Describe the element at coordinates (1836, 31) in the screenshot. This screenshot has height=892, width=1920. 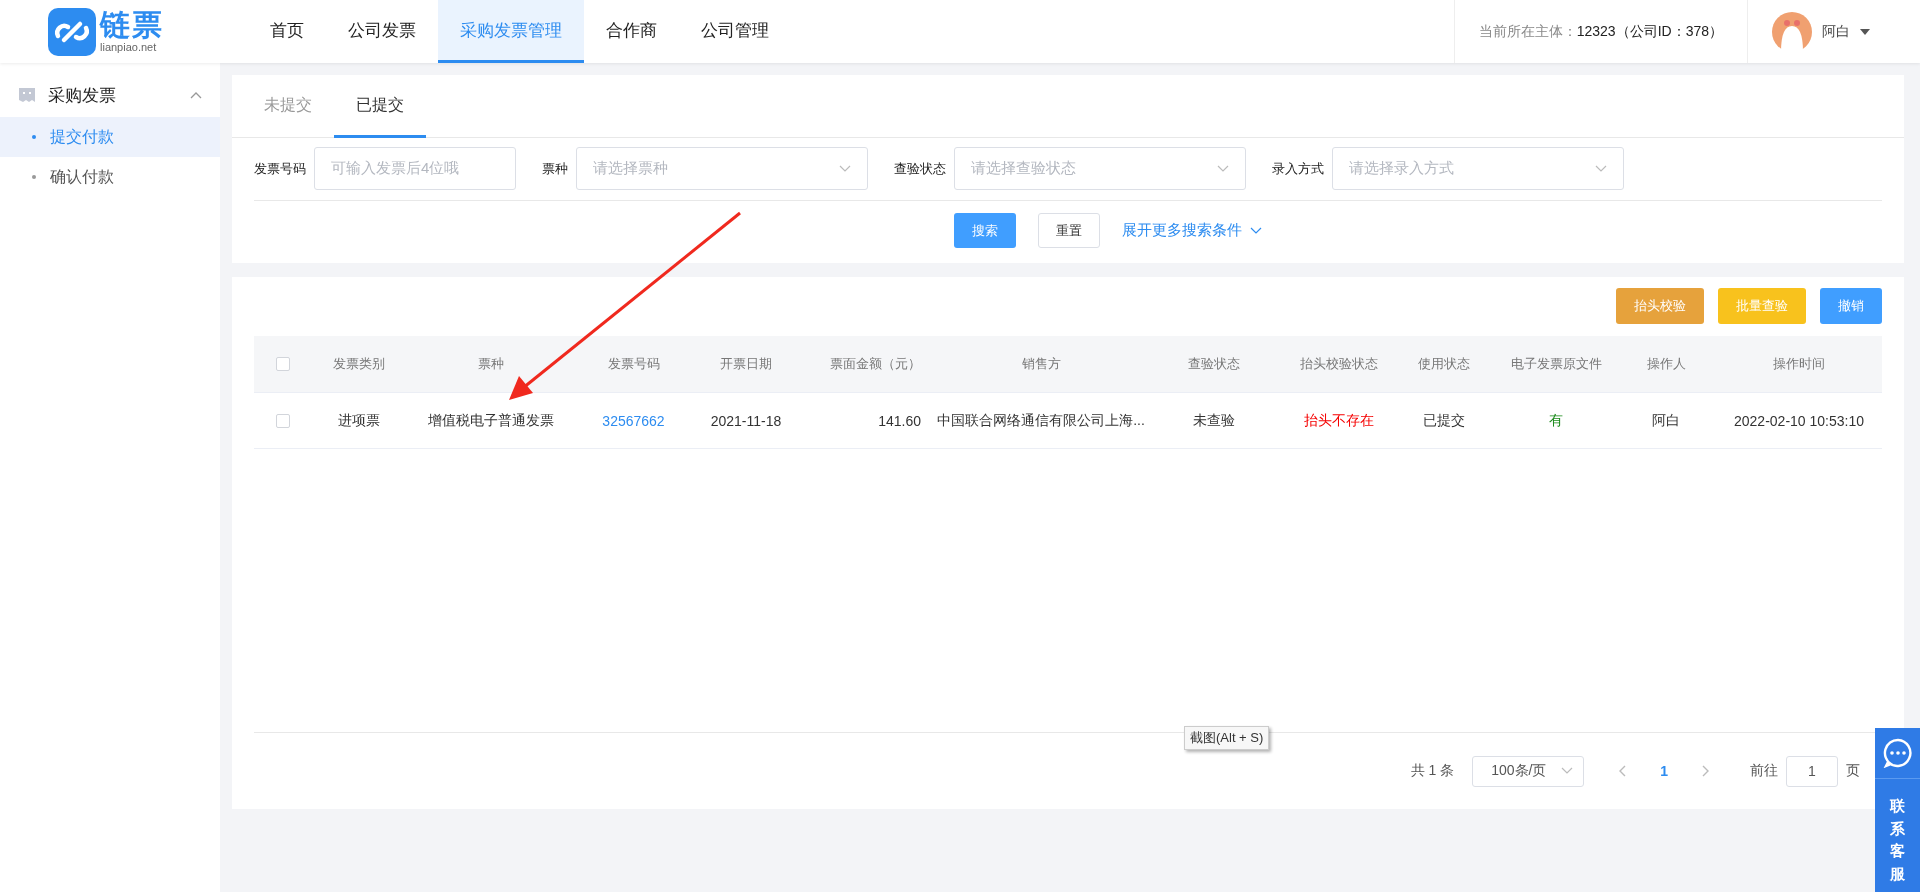
I see `user-name: 阿白` at that location.